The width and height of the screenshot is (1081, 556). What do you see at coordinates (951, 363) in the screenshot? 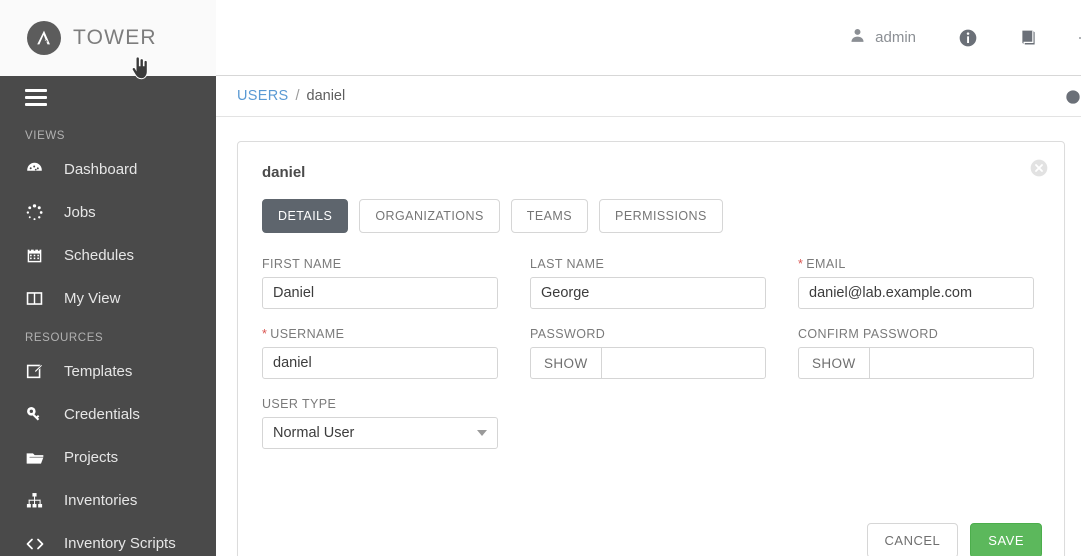
I see `confirm-password-input` at bounding box center [951, 363].